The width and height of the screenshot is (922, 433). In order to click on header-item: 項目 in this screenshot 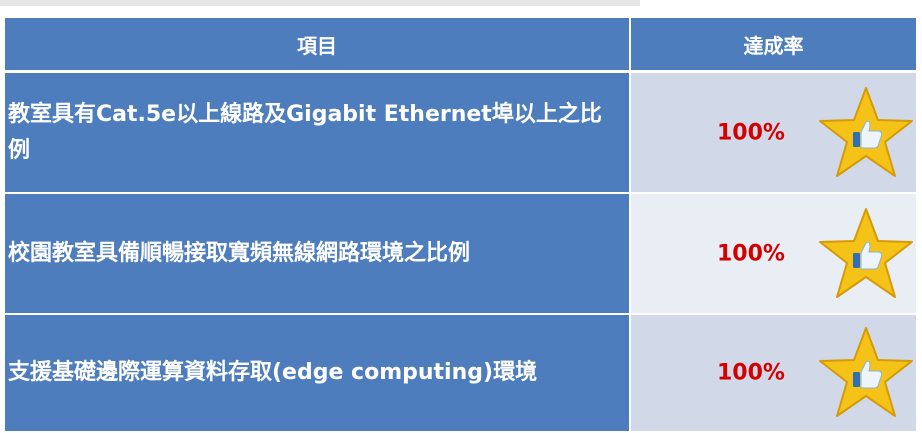, I will do `click(318, 45)`.